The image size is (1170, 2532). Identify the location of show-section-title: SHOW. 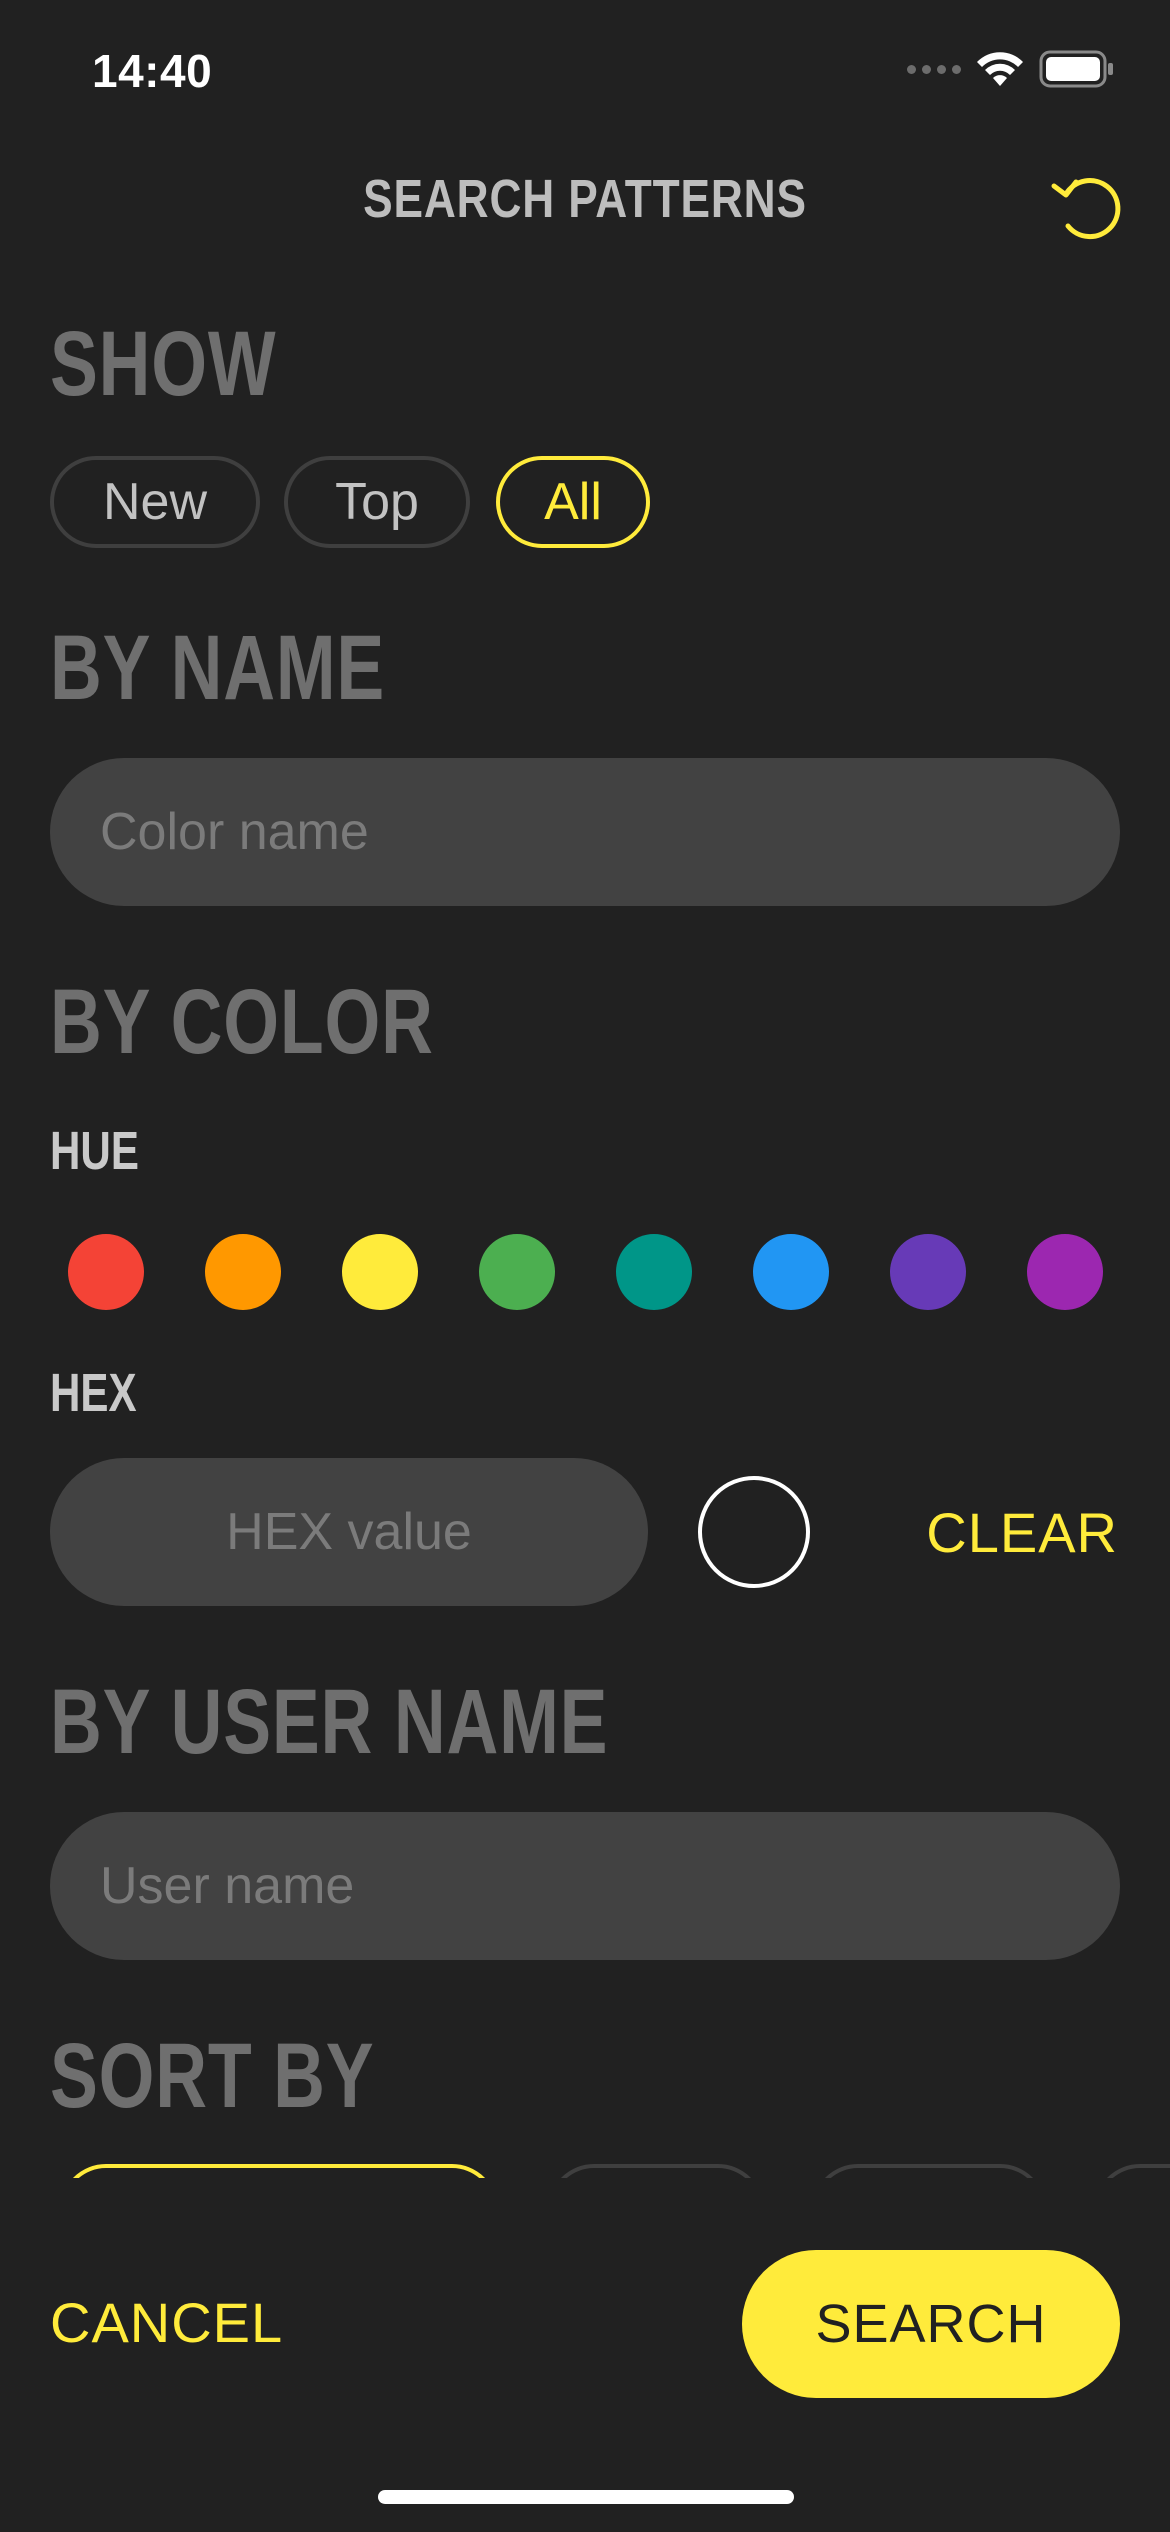
(163, 364).